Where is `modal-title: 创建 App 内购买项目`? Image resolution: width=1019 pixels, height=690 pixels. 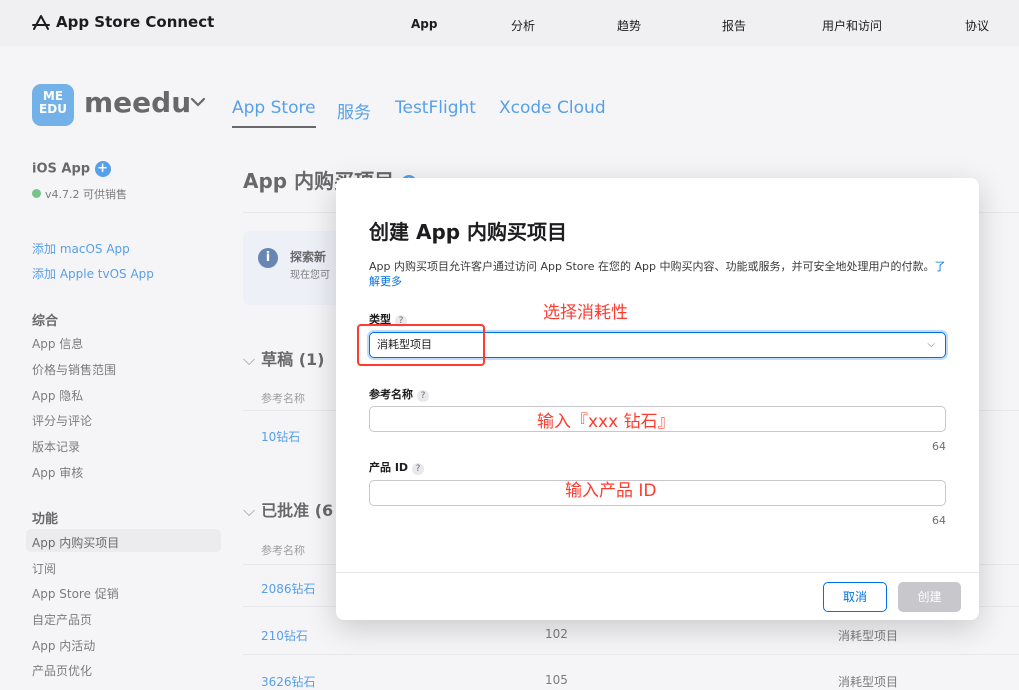
modal-title: 创建 App 内购买项目 is located at coordinates (468, 232).